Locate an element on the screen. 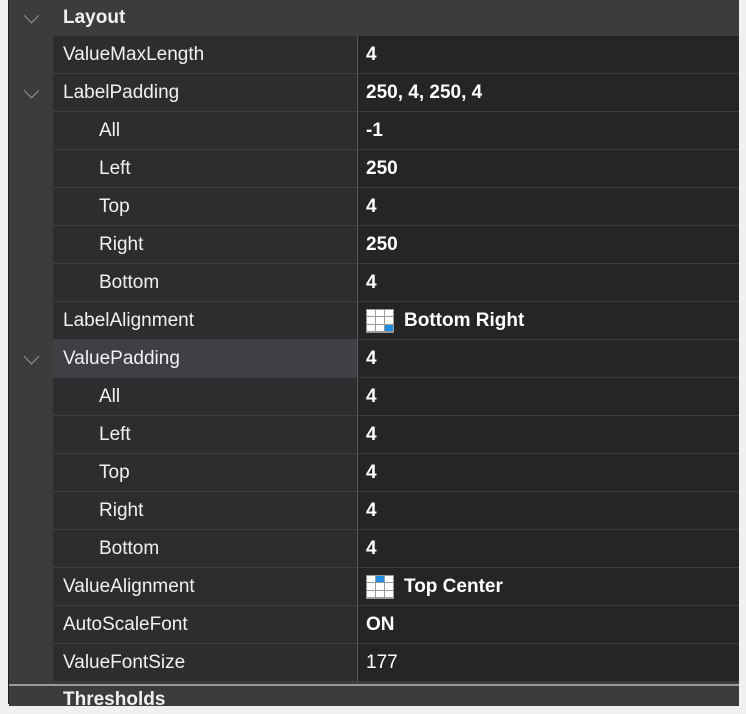  property-row-labelpadding-top: Top 4 is located at coordinates (374, 207).